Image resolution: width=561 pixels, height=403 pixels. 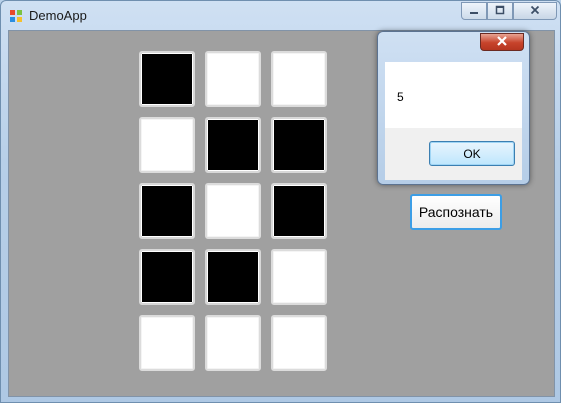 What do you see at coordinates (167, 79) in the screenshot?
I see `grid-cell-r1-c1` at bounding box center [167, 79].